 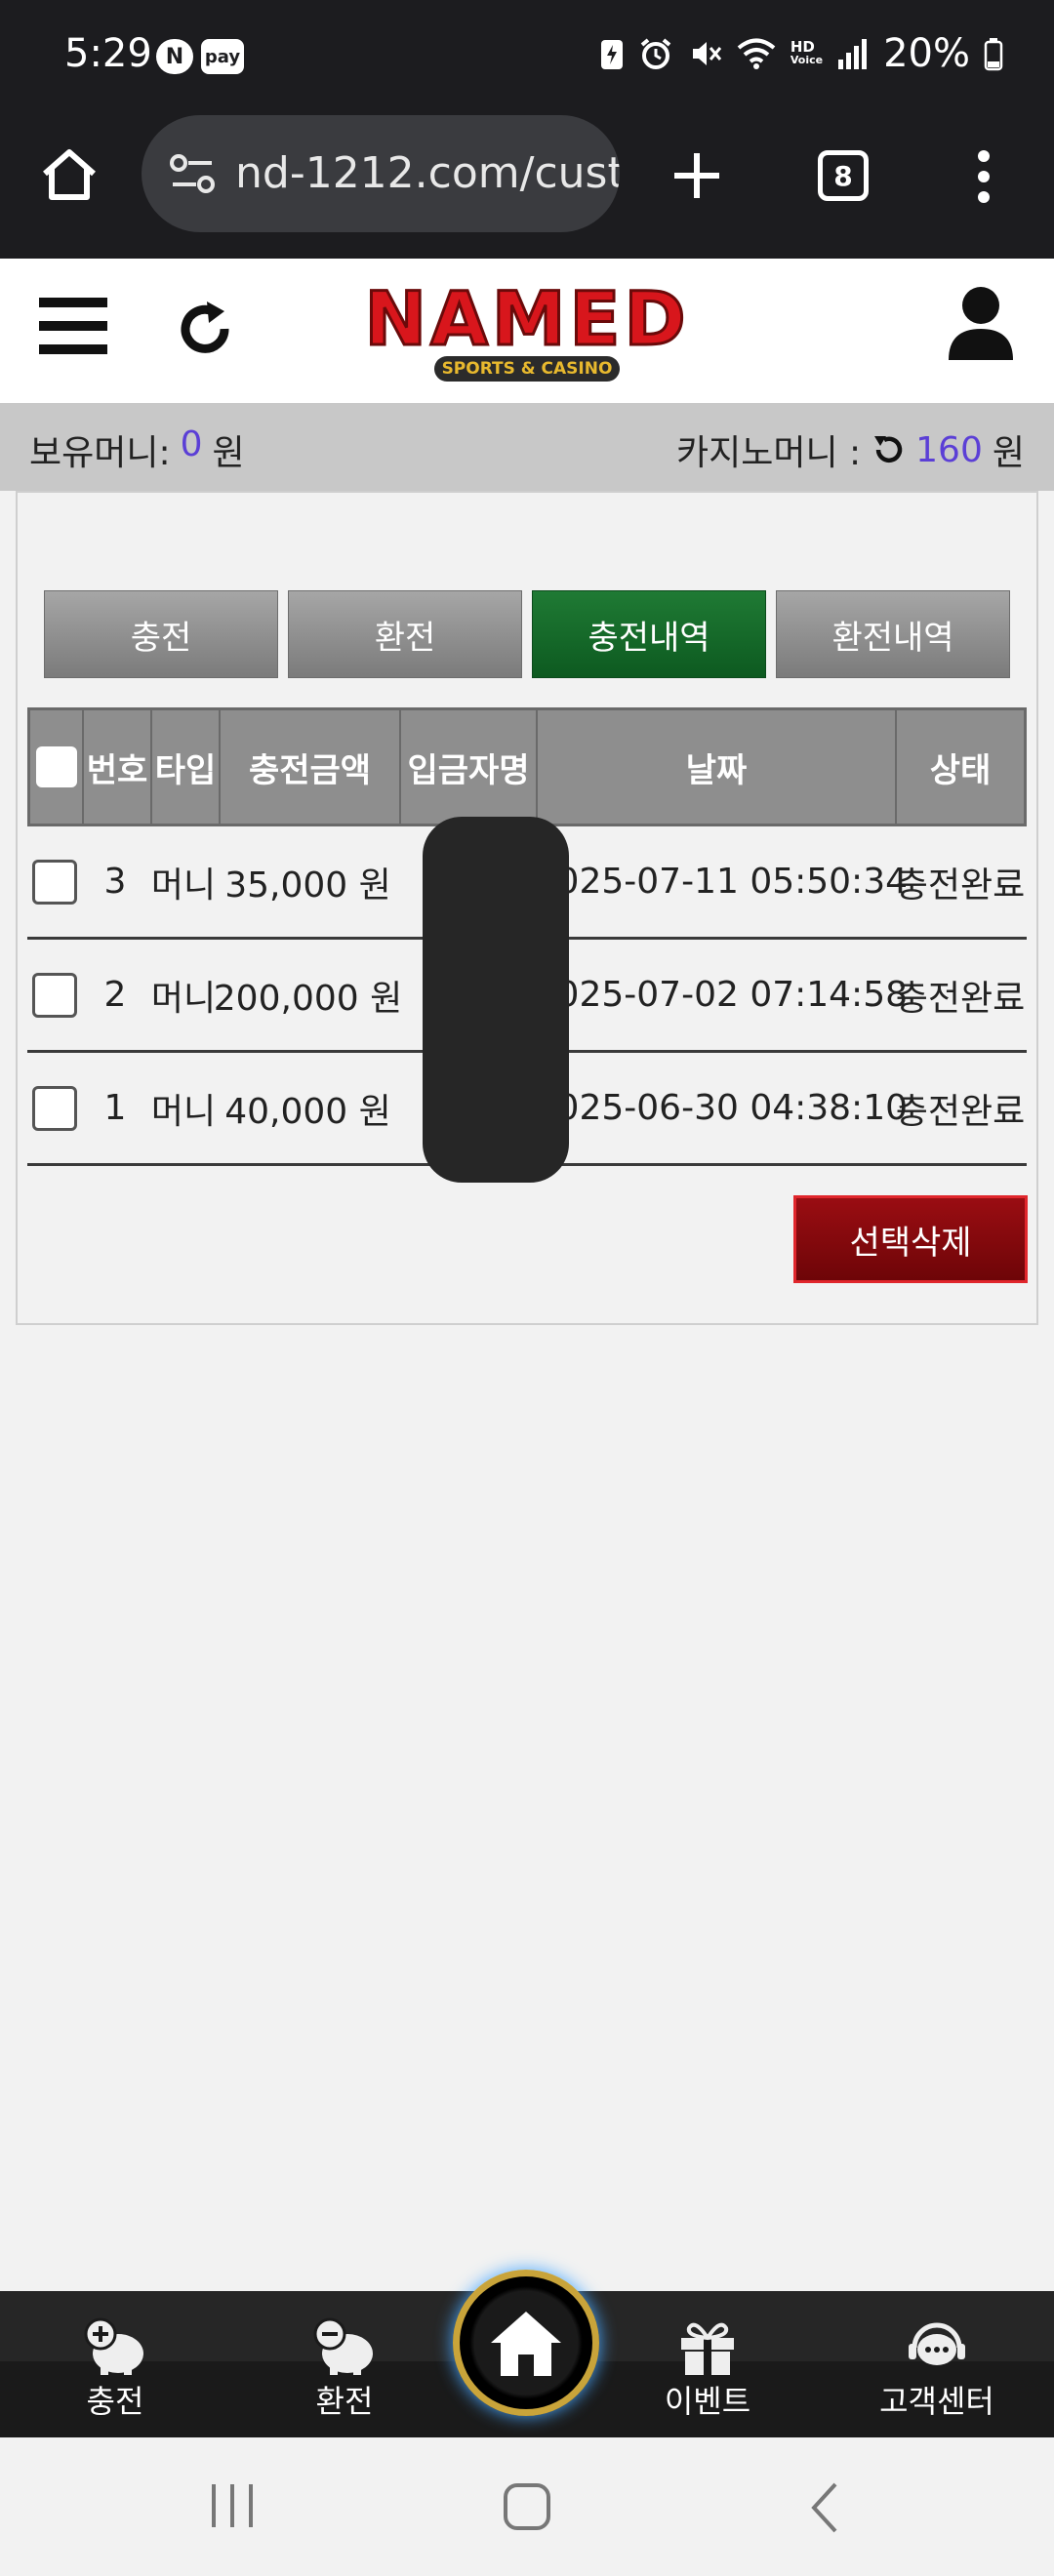 What do you see at coordinates (927, 53) in the screenshot?
I see `battery-percent: 20%` at bounding box center [927, 53].